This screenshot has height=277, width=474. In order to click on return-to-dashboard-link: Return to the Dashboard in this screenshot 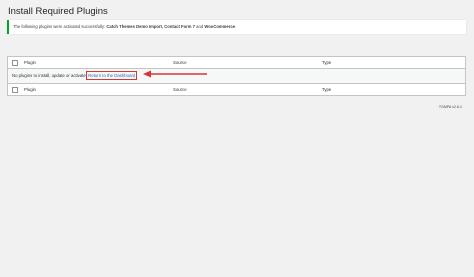, I will do `click(112, 75)`.